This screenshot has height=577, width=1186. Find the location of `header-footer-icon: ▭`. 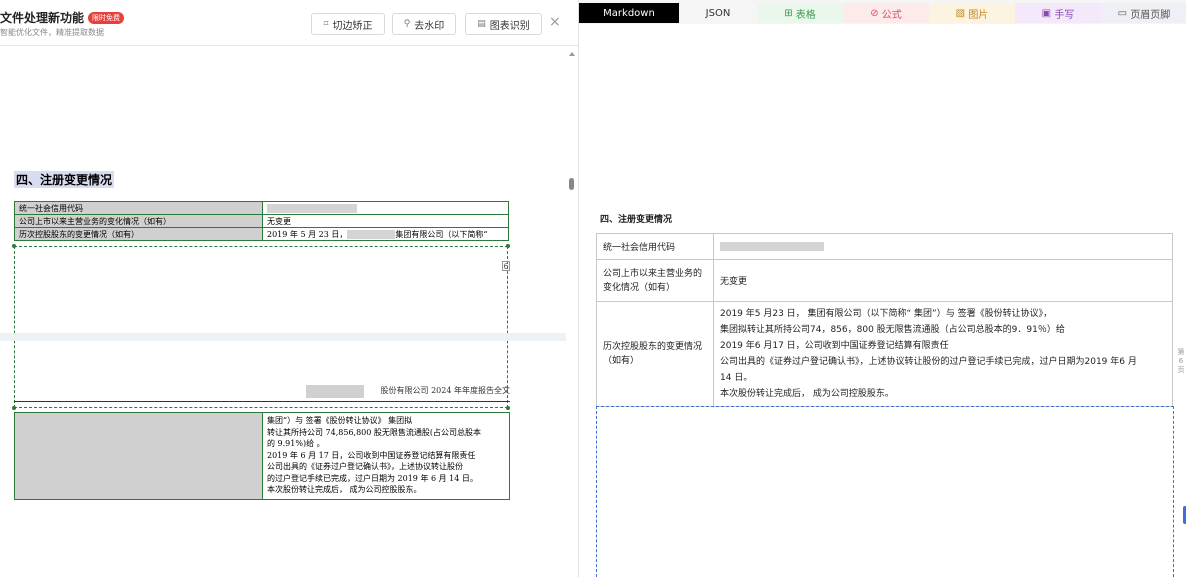

header-footer-icon: ▭ is located at coordinates (1124, 13).